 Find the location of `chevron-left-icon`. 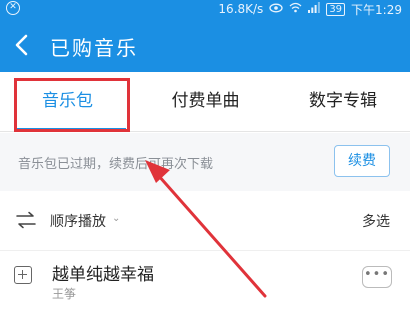

chevron-left-icon is located at coordinates (21, 45).